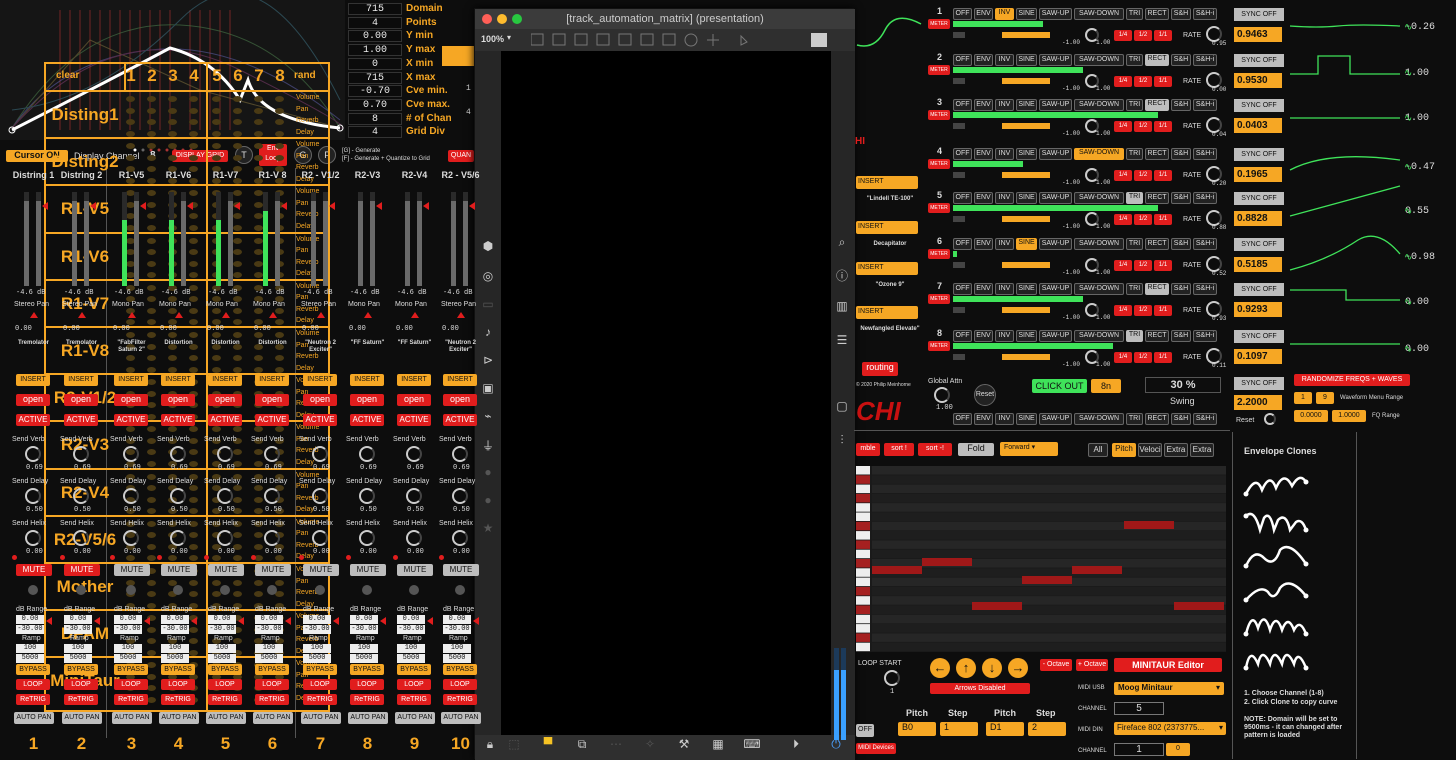 Image resolution: width=1456 pixels, height=760 pixels. What do you see at coordinates (1258, 34) in the screenshot?
I see `lfo-value: 0.9463` at bounding box center [1258, 34].